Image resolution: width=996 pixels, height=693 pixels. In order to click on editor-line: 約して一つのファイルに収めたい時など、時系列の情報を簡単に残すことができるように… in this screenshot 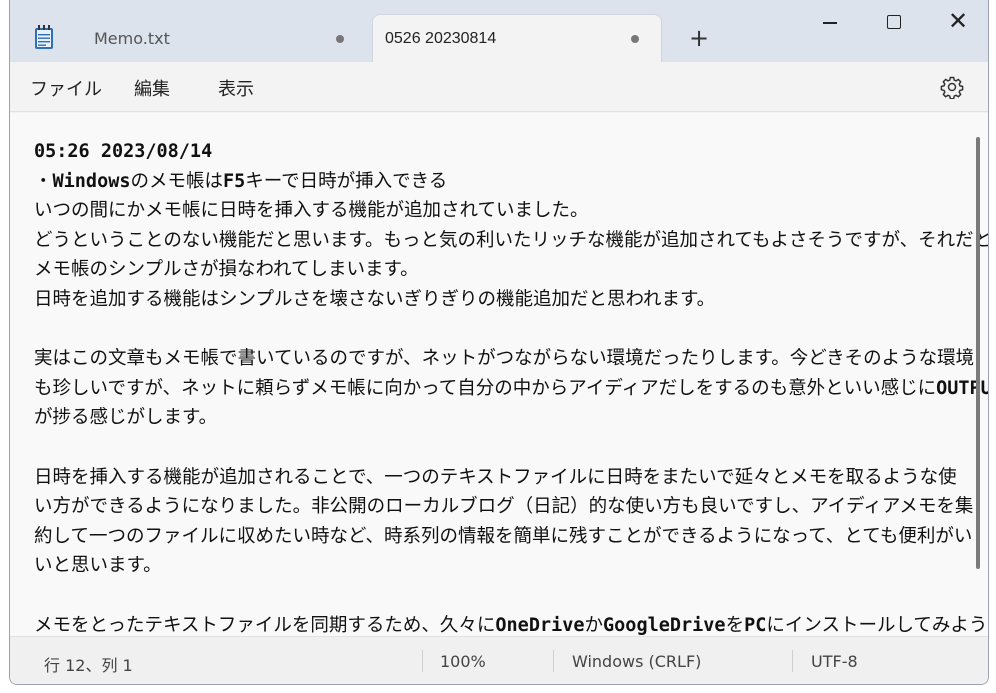, I will do `click(503, 536)`.